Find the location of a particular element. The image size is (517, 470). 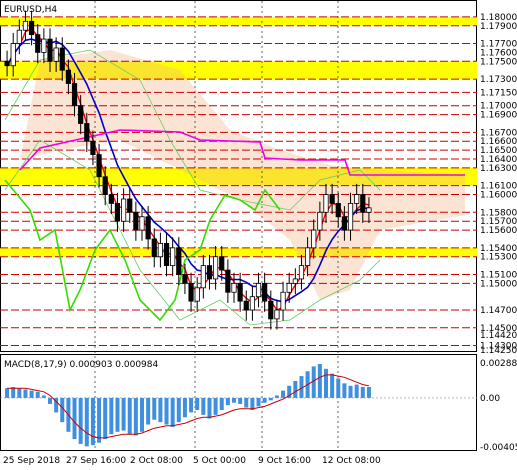

price-axis-label: 1.17900 is located at coordinates (498, 27).